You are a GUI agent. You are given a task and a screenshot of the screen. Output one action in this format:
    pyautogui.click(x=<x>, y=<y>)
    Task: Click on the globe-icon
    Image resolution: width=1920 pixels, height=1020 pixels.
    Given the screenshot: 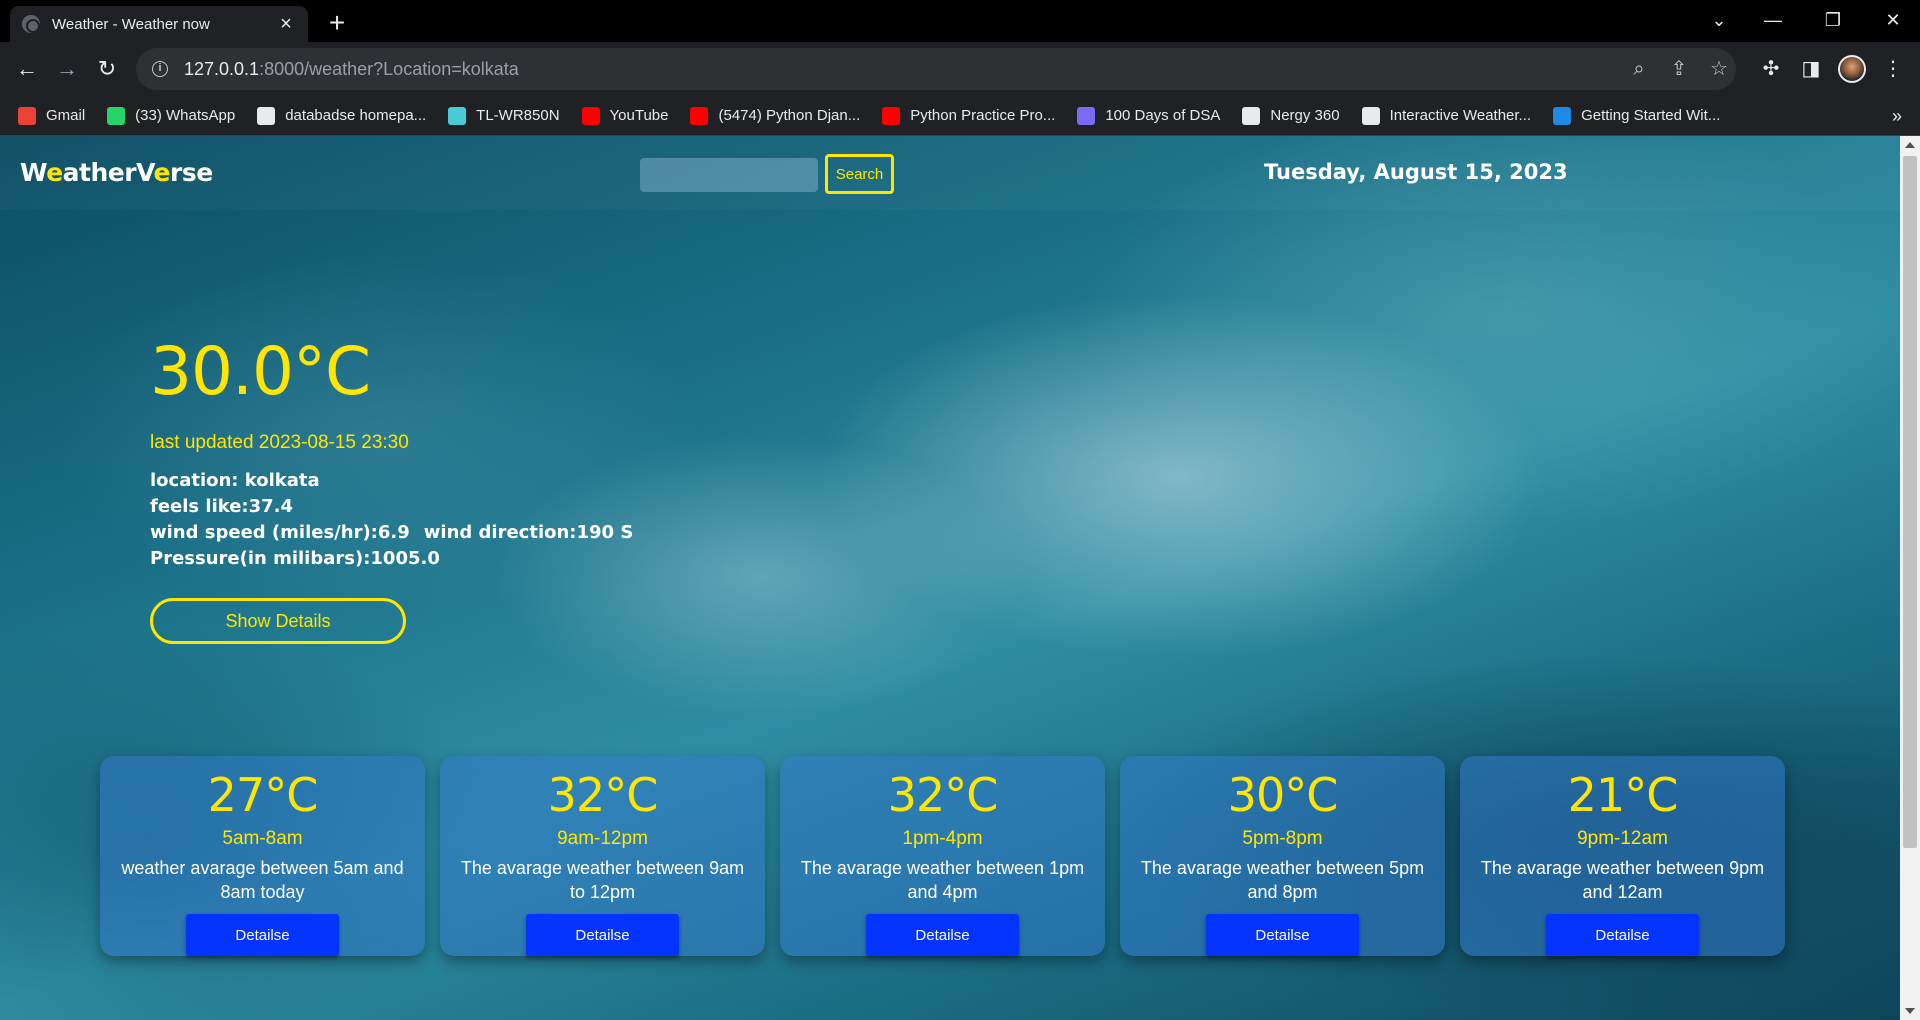 What is the action you would take?
    pyautogui.click(x=31, y=24)
    